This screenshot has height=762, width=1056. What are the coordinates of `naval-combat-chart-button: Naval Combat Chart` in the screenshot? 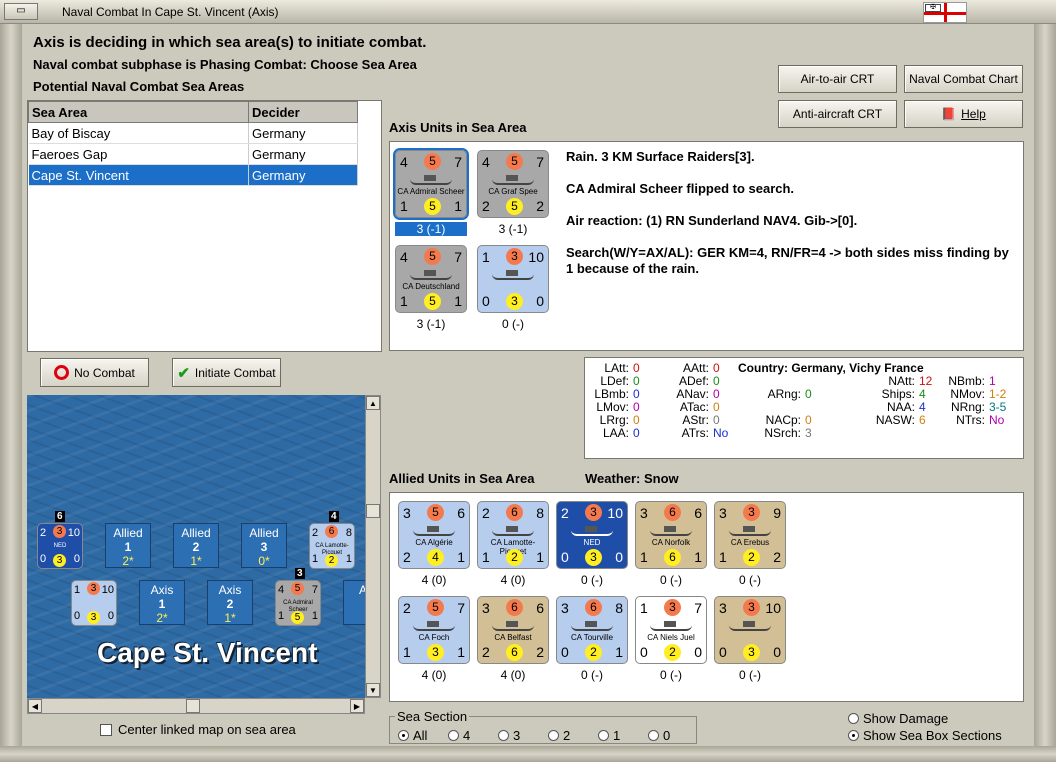 It's located at (963, 79).